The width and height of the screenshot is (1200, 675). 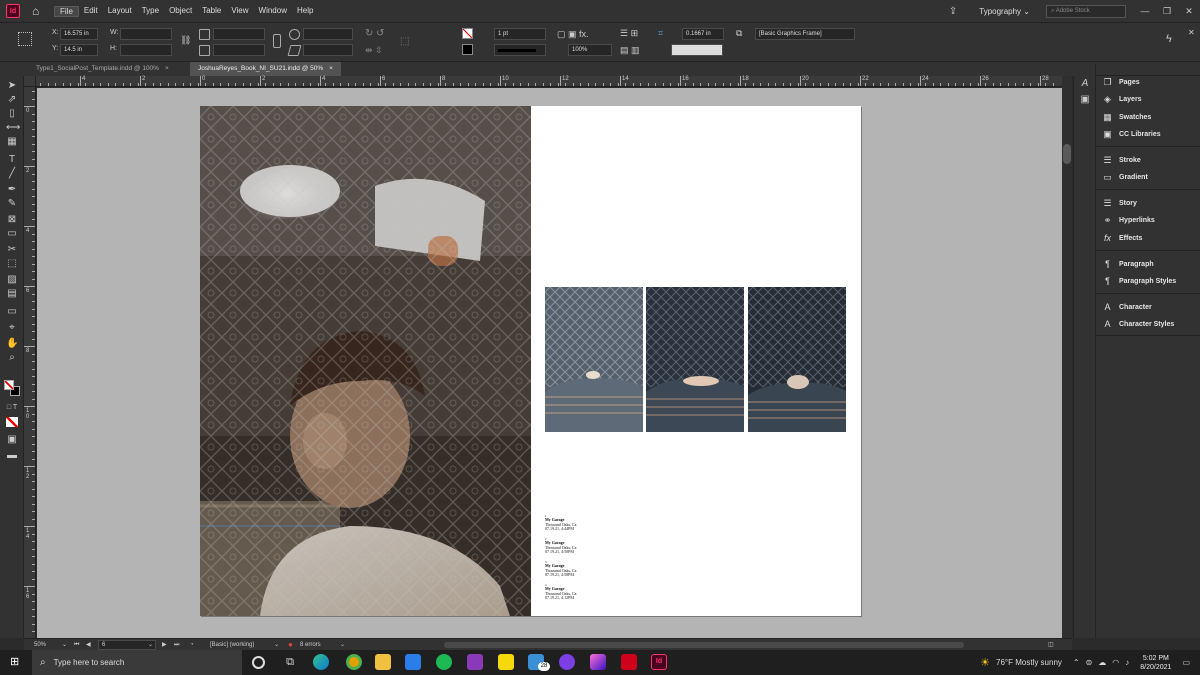 I want to click on pen-tool-icon: ✒, so click(x=12, y=190).